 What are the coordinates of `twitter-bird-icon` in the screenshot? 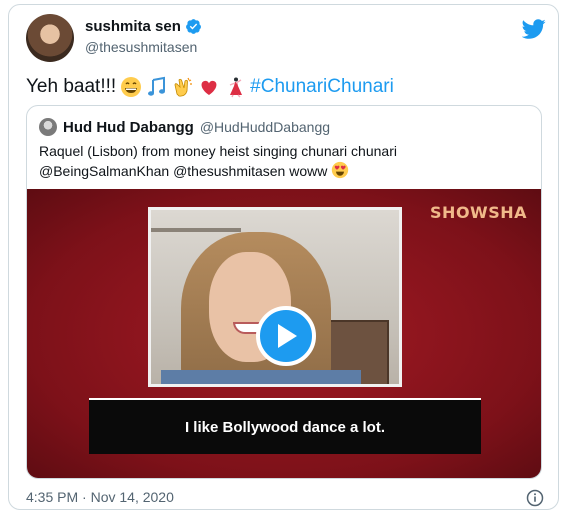 It's located at (534, 29).